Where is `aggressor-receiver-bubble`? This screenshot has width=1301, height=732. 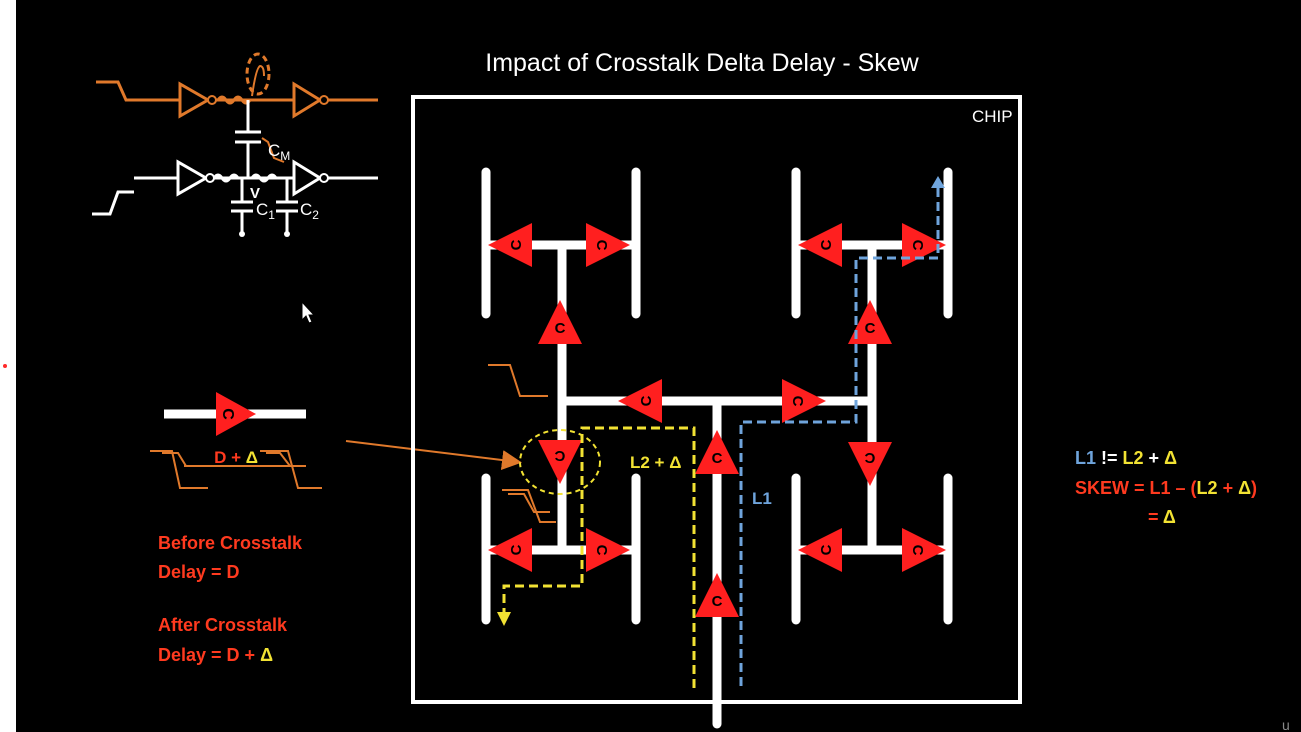
aggressor-receiver-bubble is located at coordinates (324, 100).